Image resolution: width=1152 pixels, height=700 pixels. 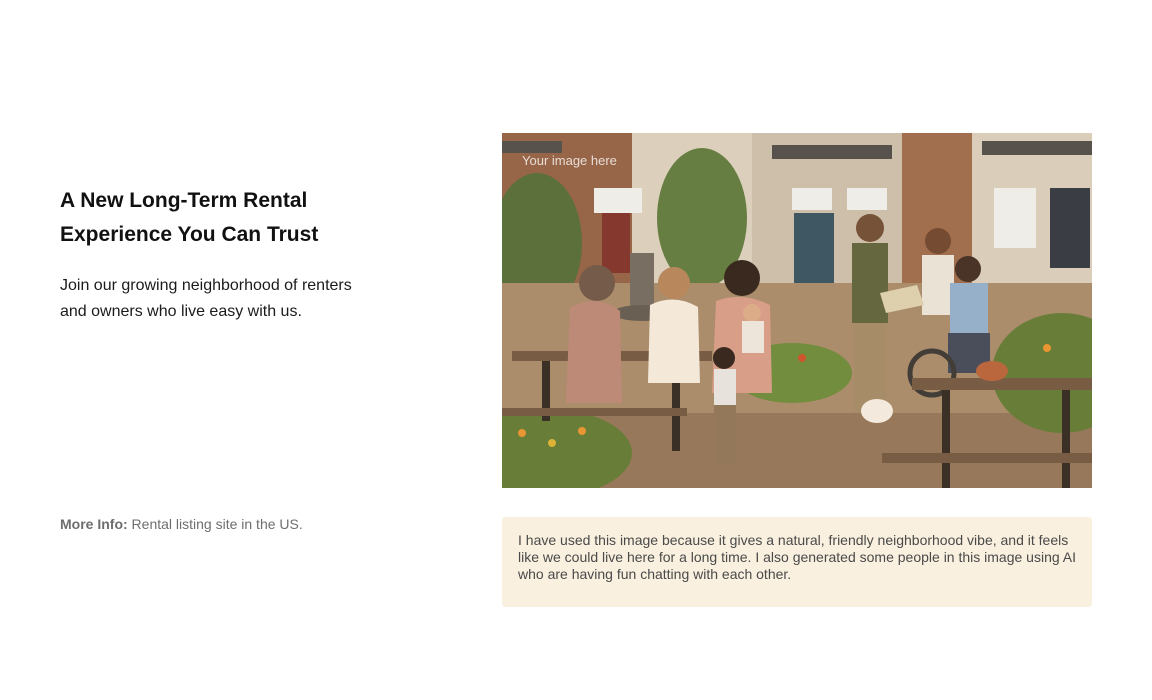 What do you see at coordinates (94, 524) in the screenshot?
I see `more-info-label: More Info:` at bounding box center [94, 524].